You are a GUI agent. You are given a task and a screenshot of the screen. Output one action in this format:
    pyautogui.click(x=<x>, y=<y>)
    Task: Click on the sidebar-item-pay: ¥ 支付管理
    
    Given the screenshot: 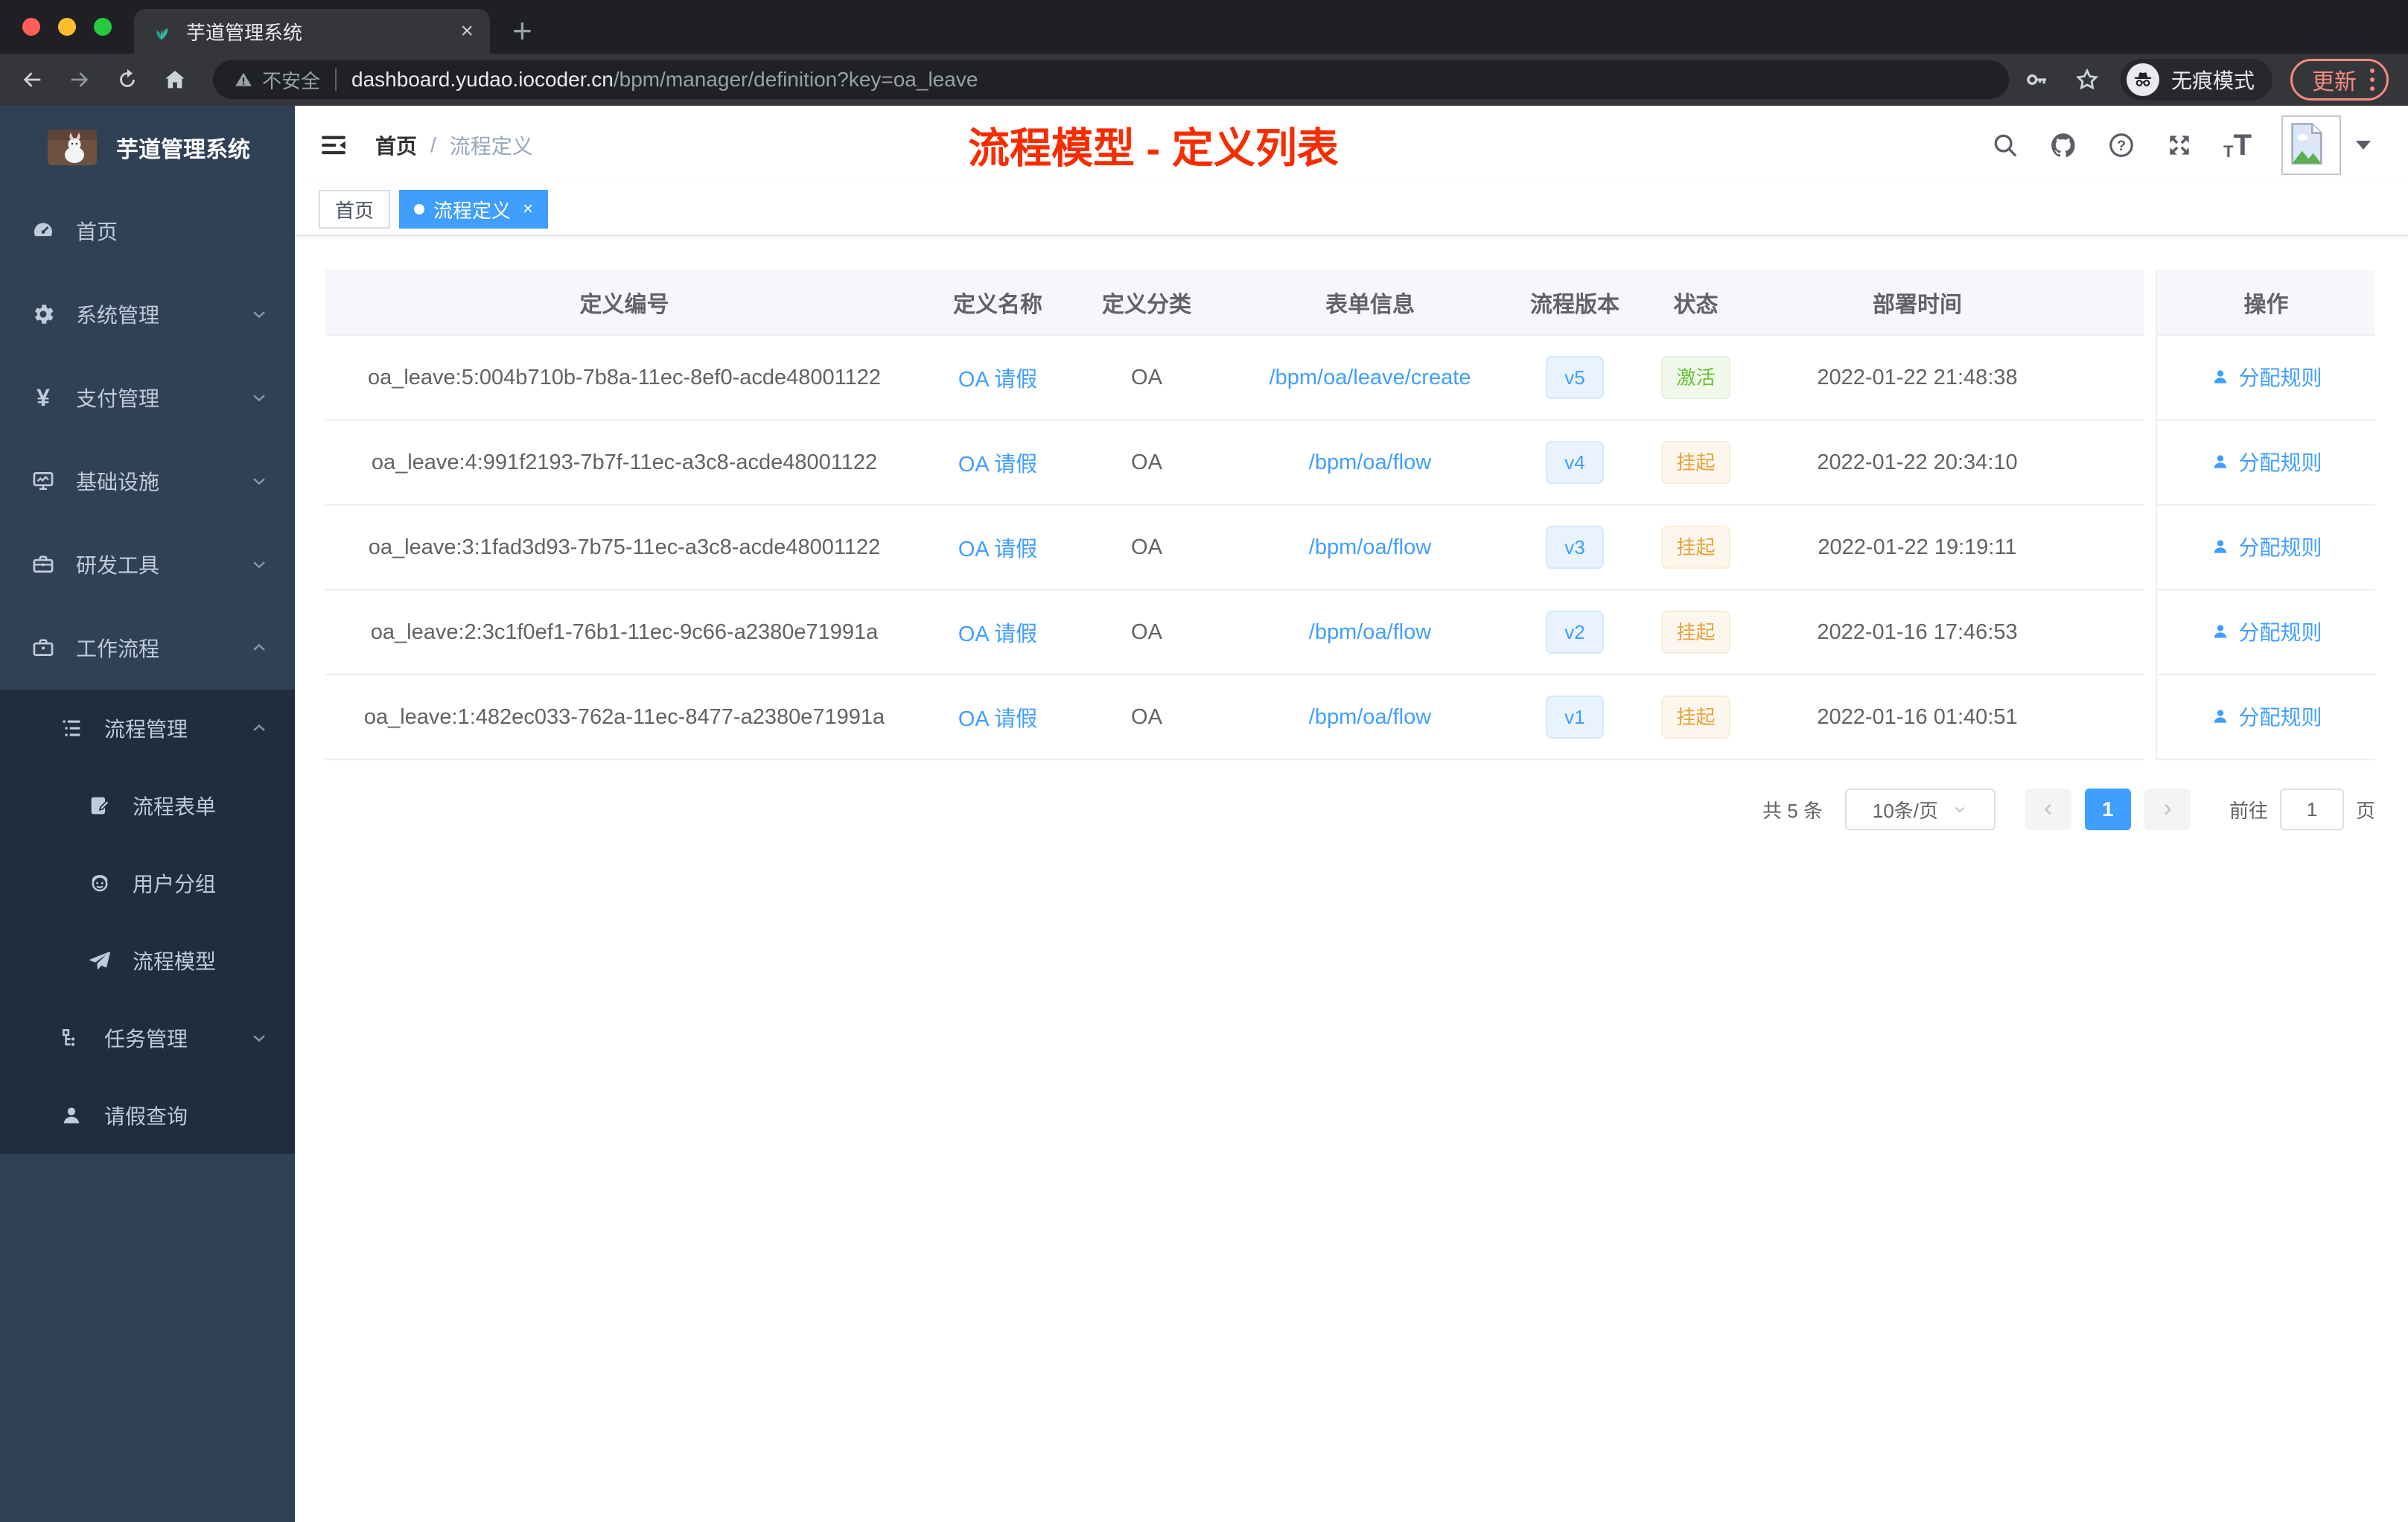 What is the action you would take?
    pyautogui.click(x=147, y=397)
    